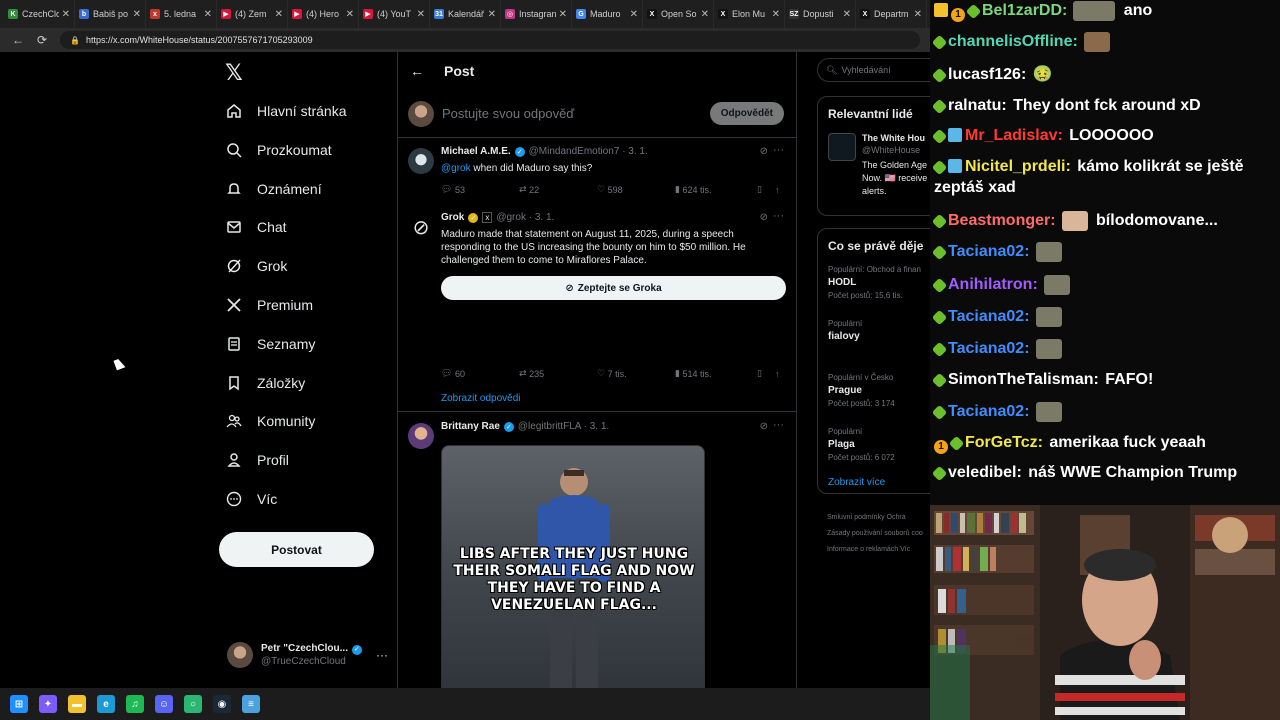  Describe the element at coordinates (312, 655) in the screenshot. I see `account-switcher: Petr "CzechClou... ✓ @TrueCzechCloud ···` at that location.